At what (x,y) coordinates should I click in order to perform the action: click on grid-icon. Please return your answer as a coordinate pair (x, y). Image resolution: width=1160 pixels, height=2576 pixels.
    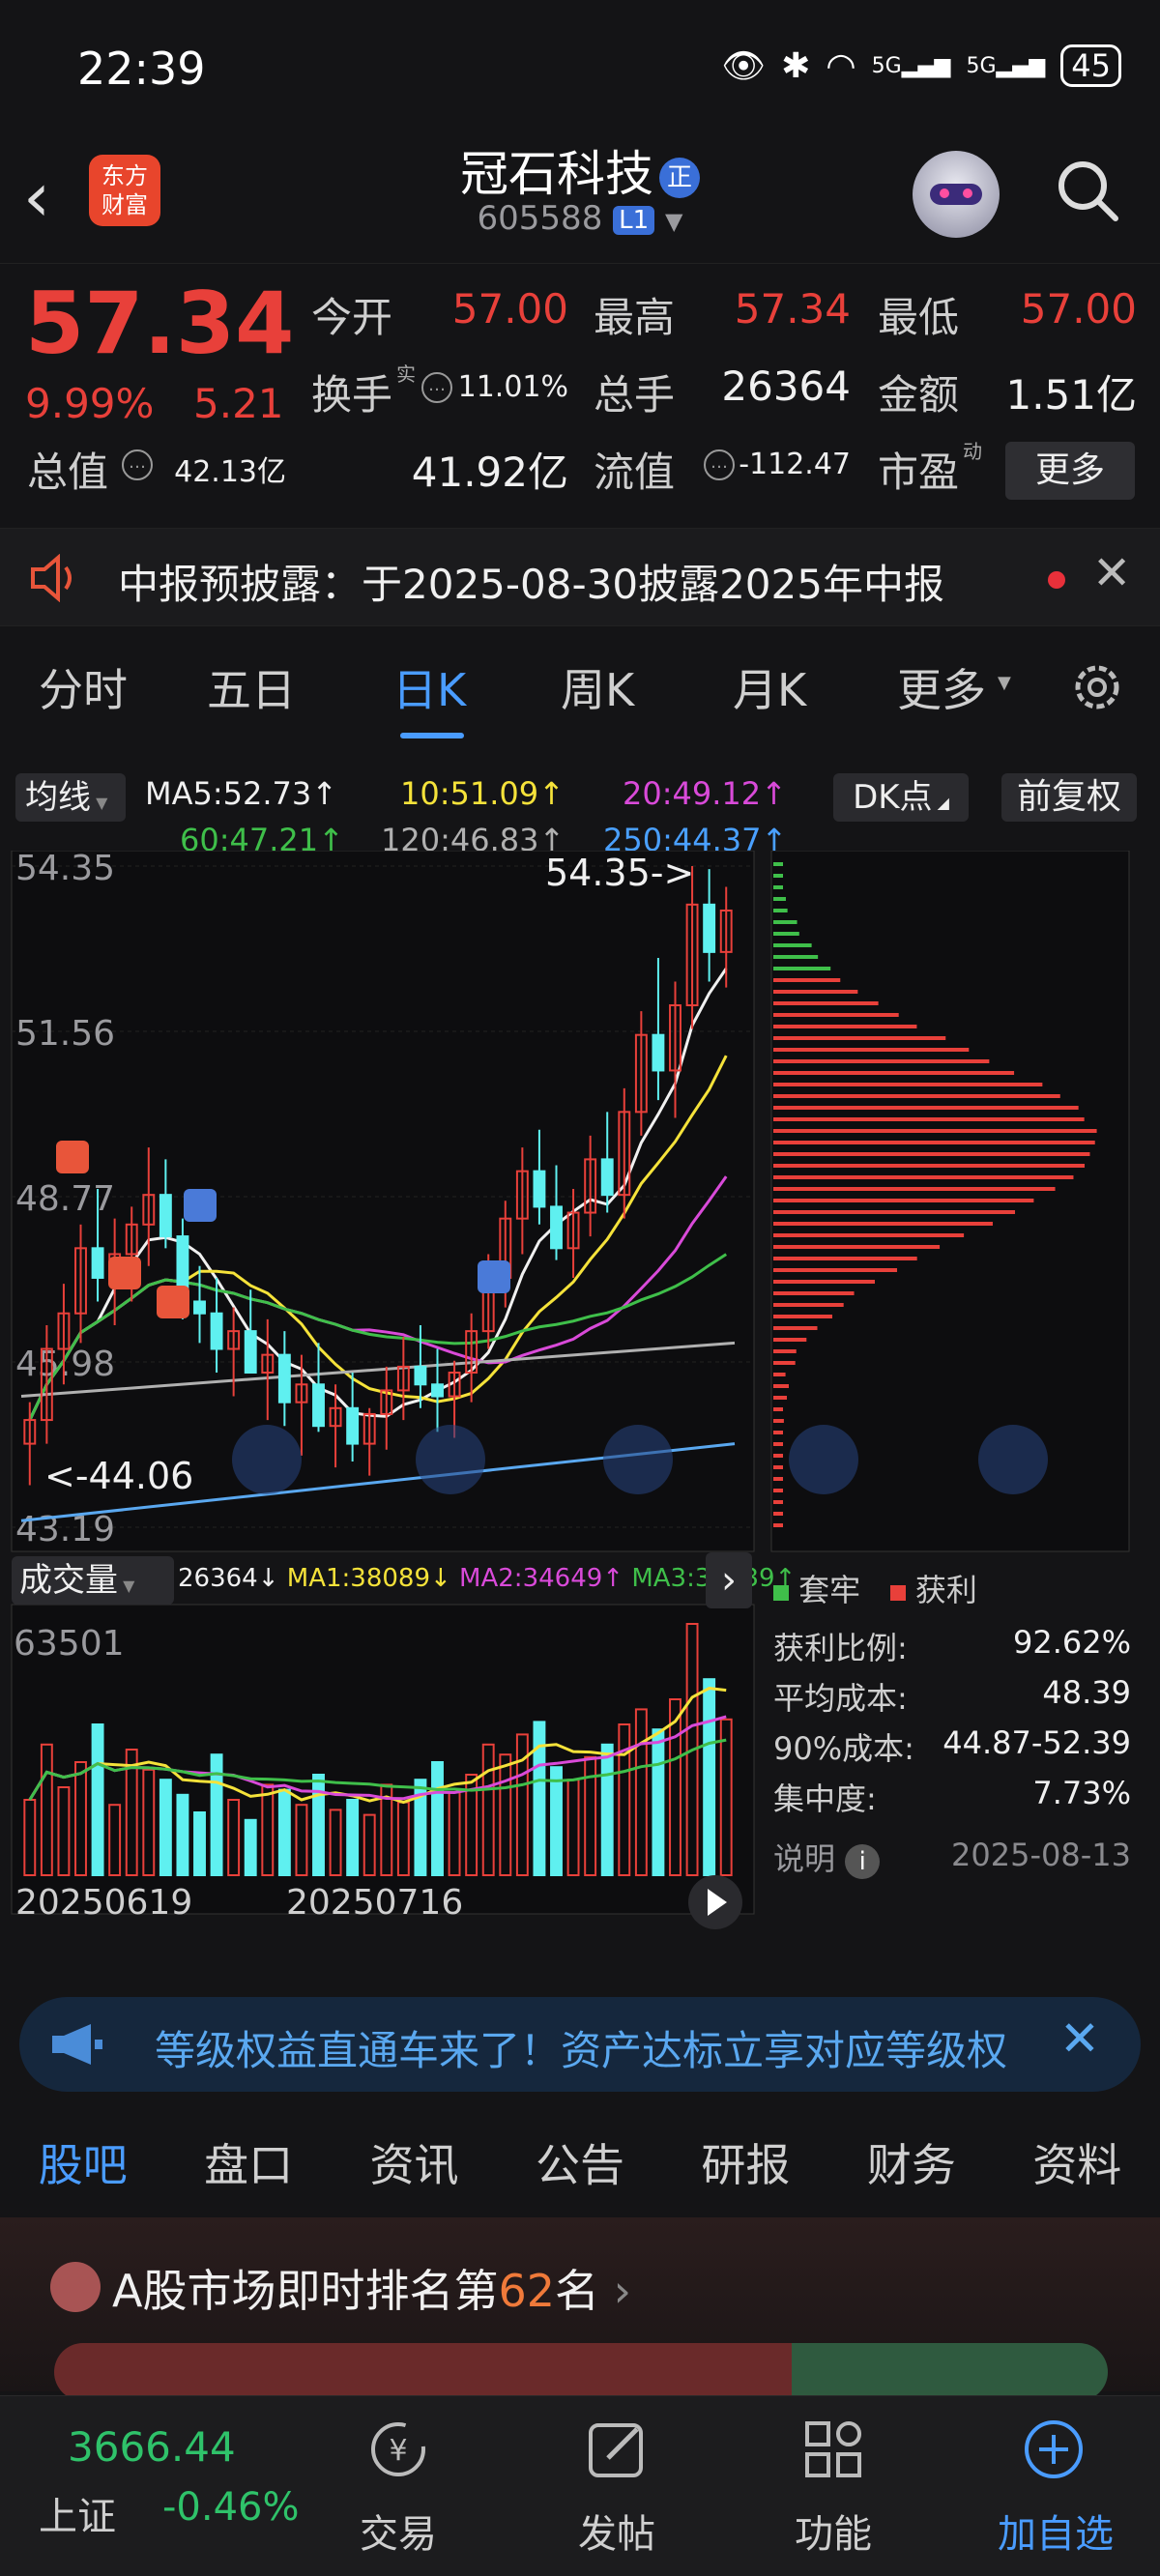
    Looking at the image, I should click on (833, 2449).